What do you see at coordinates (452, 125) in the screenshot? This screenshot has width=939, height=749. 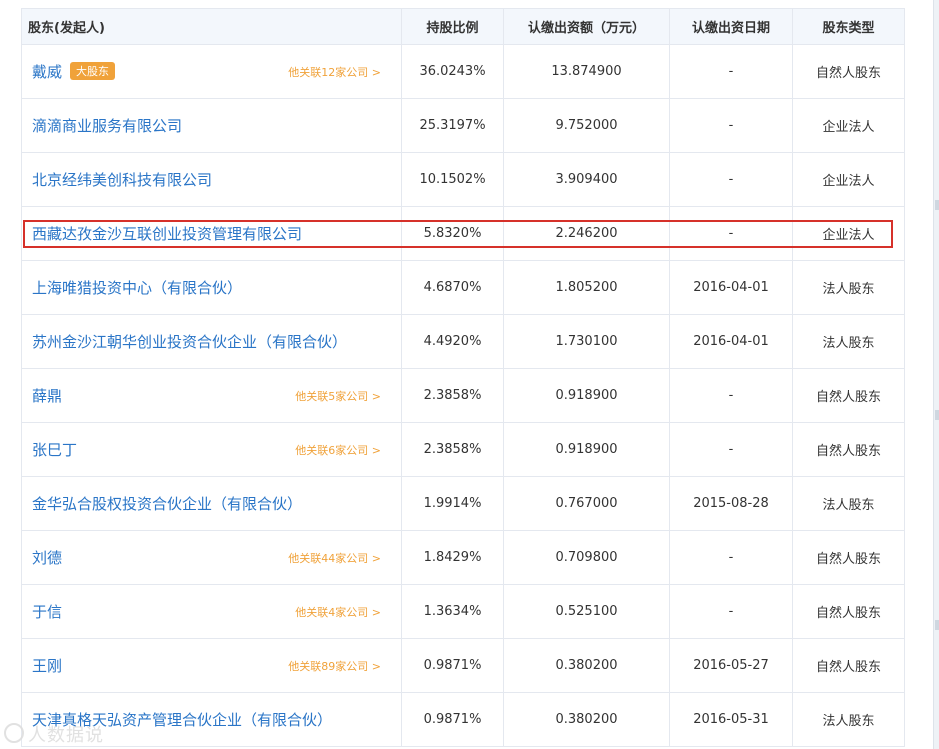 I see `cell-ratio: 25.3197%` at bounding box center [452, 125].